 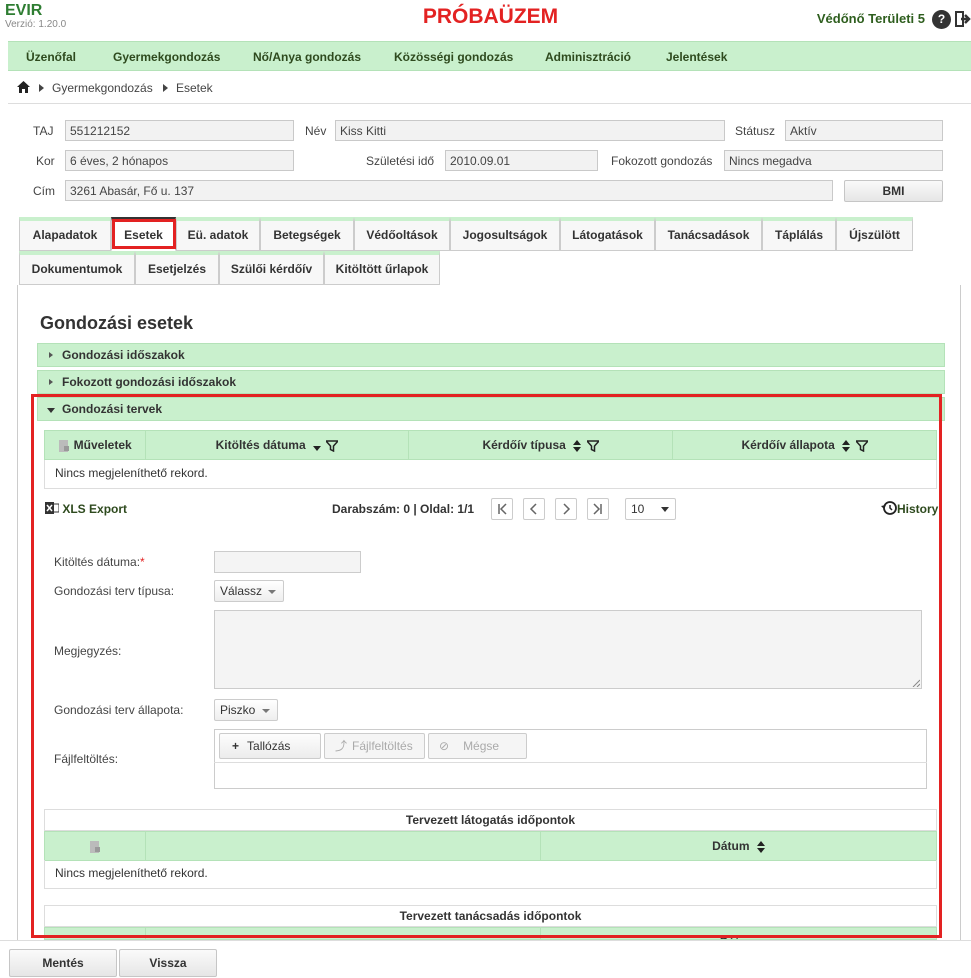 I want to click on back-button: Vissza, so click(x=168, y=963).